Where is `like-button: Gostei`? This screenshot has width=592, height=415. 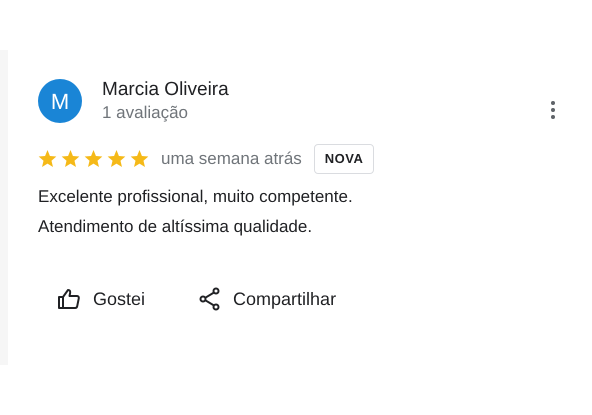 like-button: Gostei is located at coordinates (101, 299).